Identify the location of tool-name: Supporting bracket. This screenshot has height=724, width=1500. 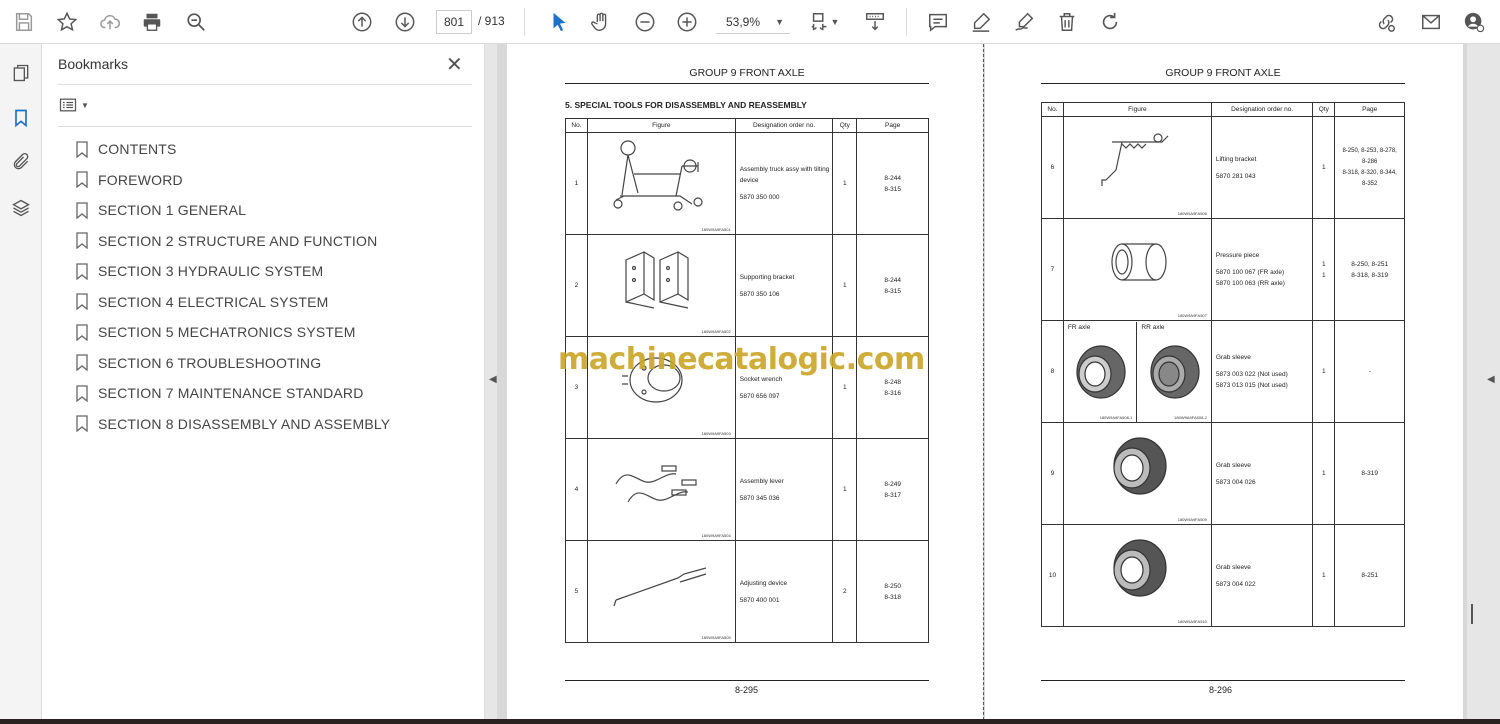
(767, 277).